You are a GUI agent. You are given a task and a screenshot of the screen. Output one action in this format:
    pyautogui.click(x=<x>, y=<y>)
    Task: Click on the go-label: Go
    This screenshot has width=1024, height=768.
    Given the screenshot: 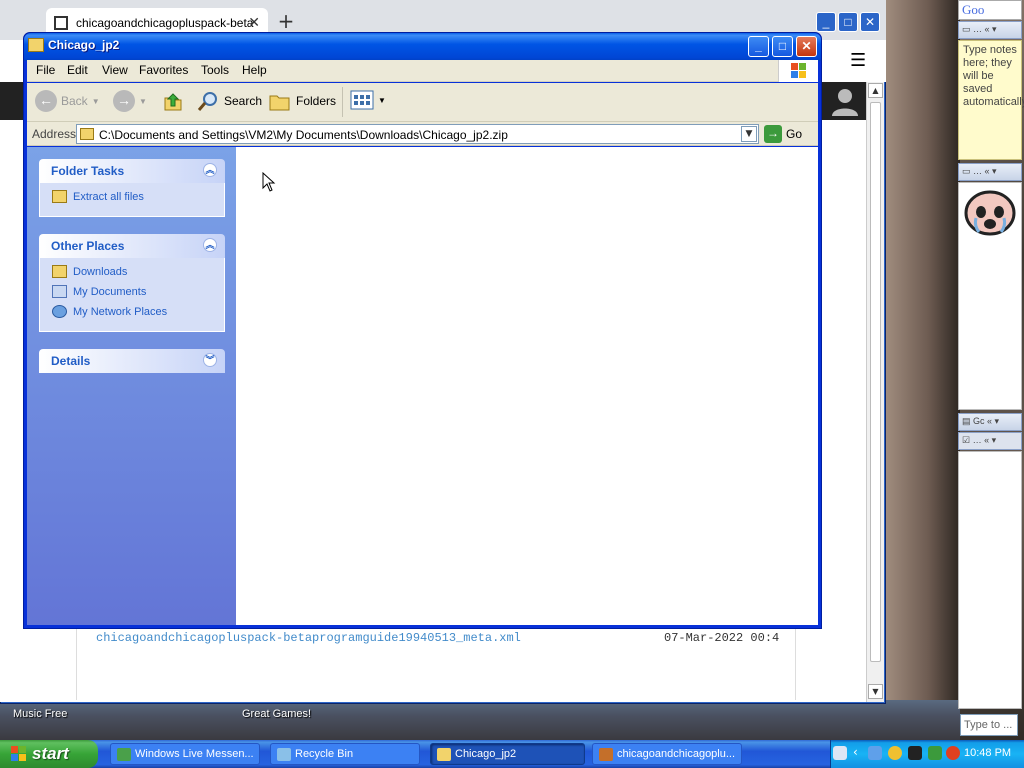 What is the action you would take?
    pyautogui.click(x=794, y=134)
    